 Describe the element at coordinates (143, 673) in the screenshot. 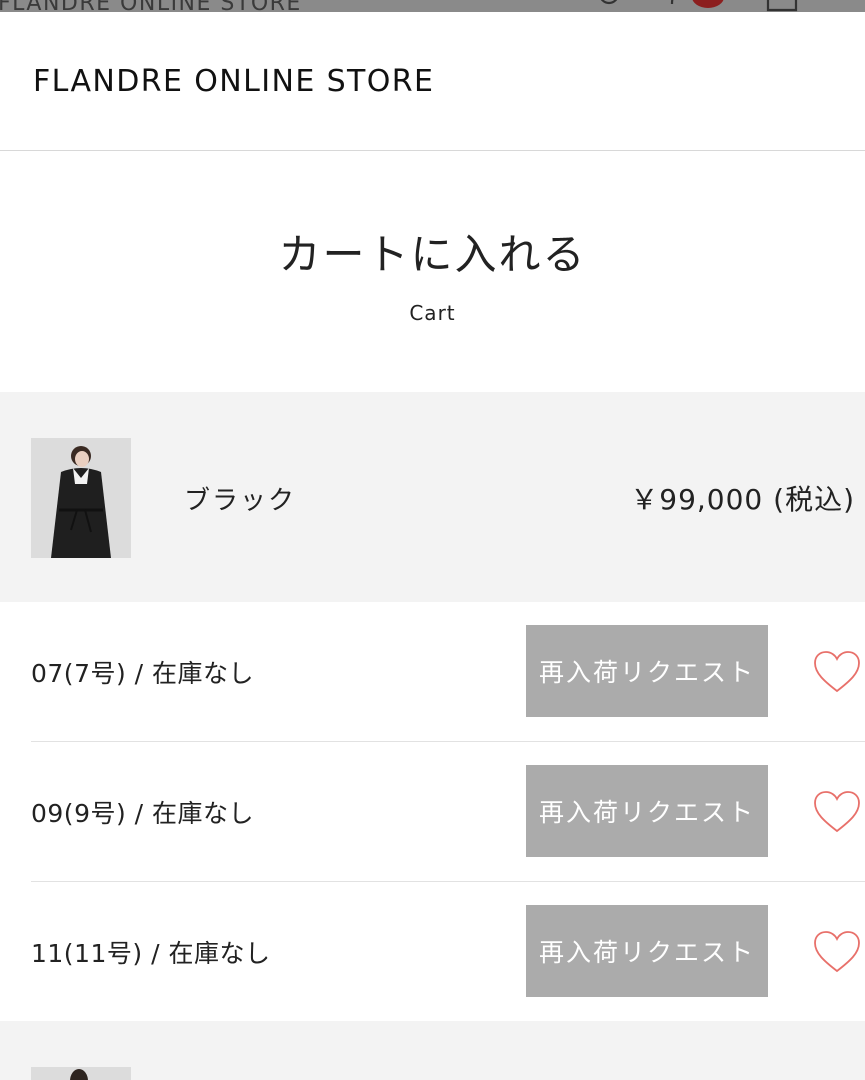

I see `size-label: 07(7号) / 在庫なし` at that location.